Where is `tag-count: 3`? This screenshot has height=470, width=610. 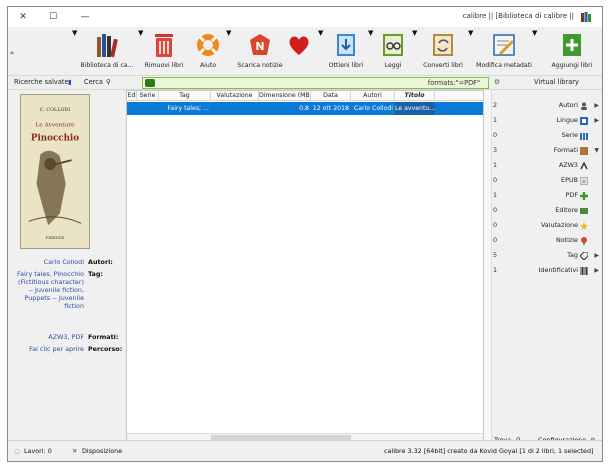 tag-count: 3 is located at coordinates (495, 150).